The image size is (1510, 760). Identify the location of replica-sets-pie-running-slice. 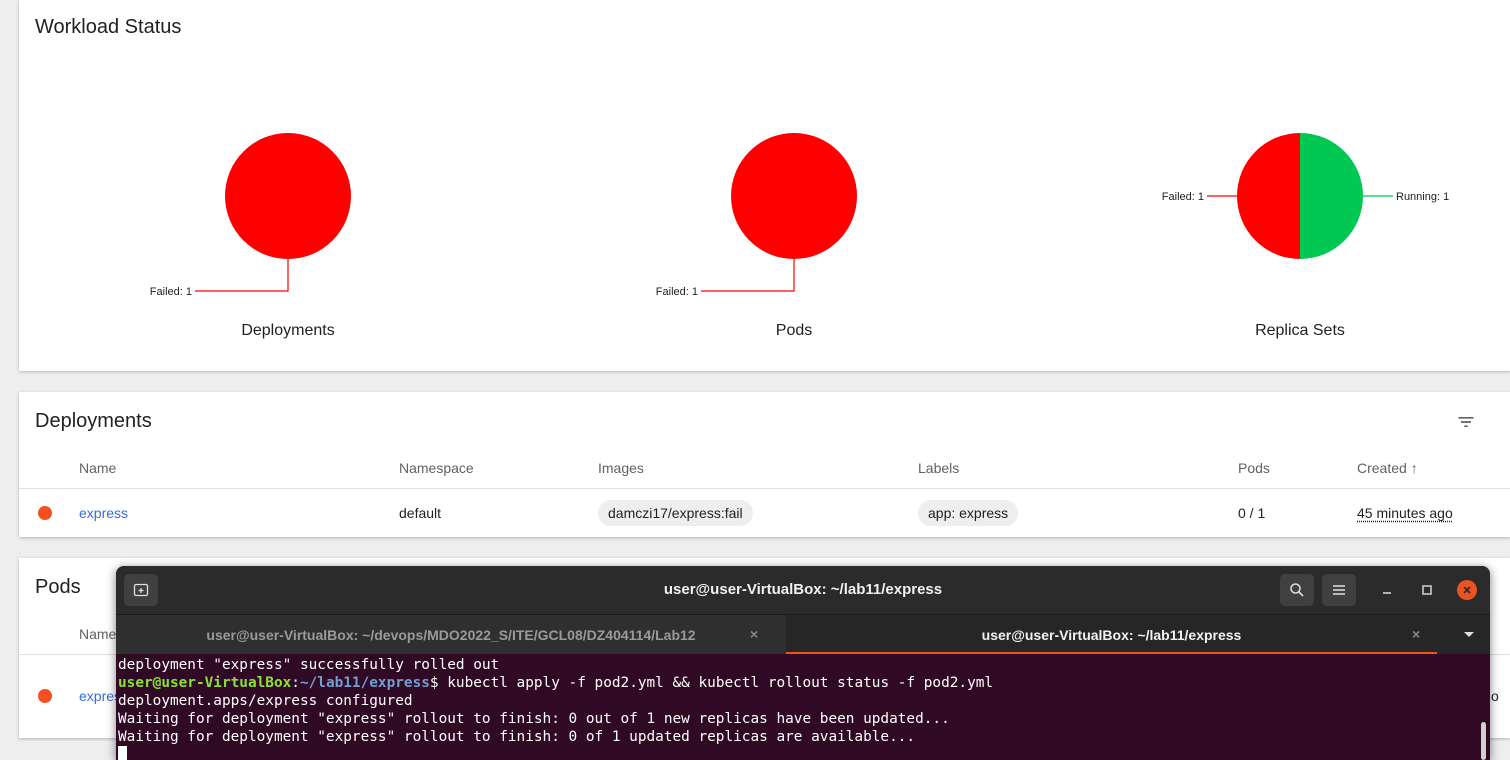
(1331, 196).